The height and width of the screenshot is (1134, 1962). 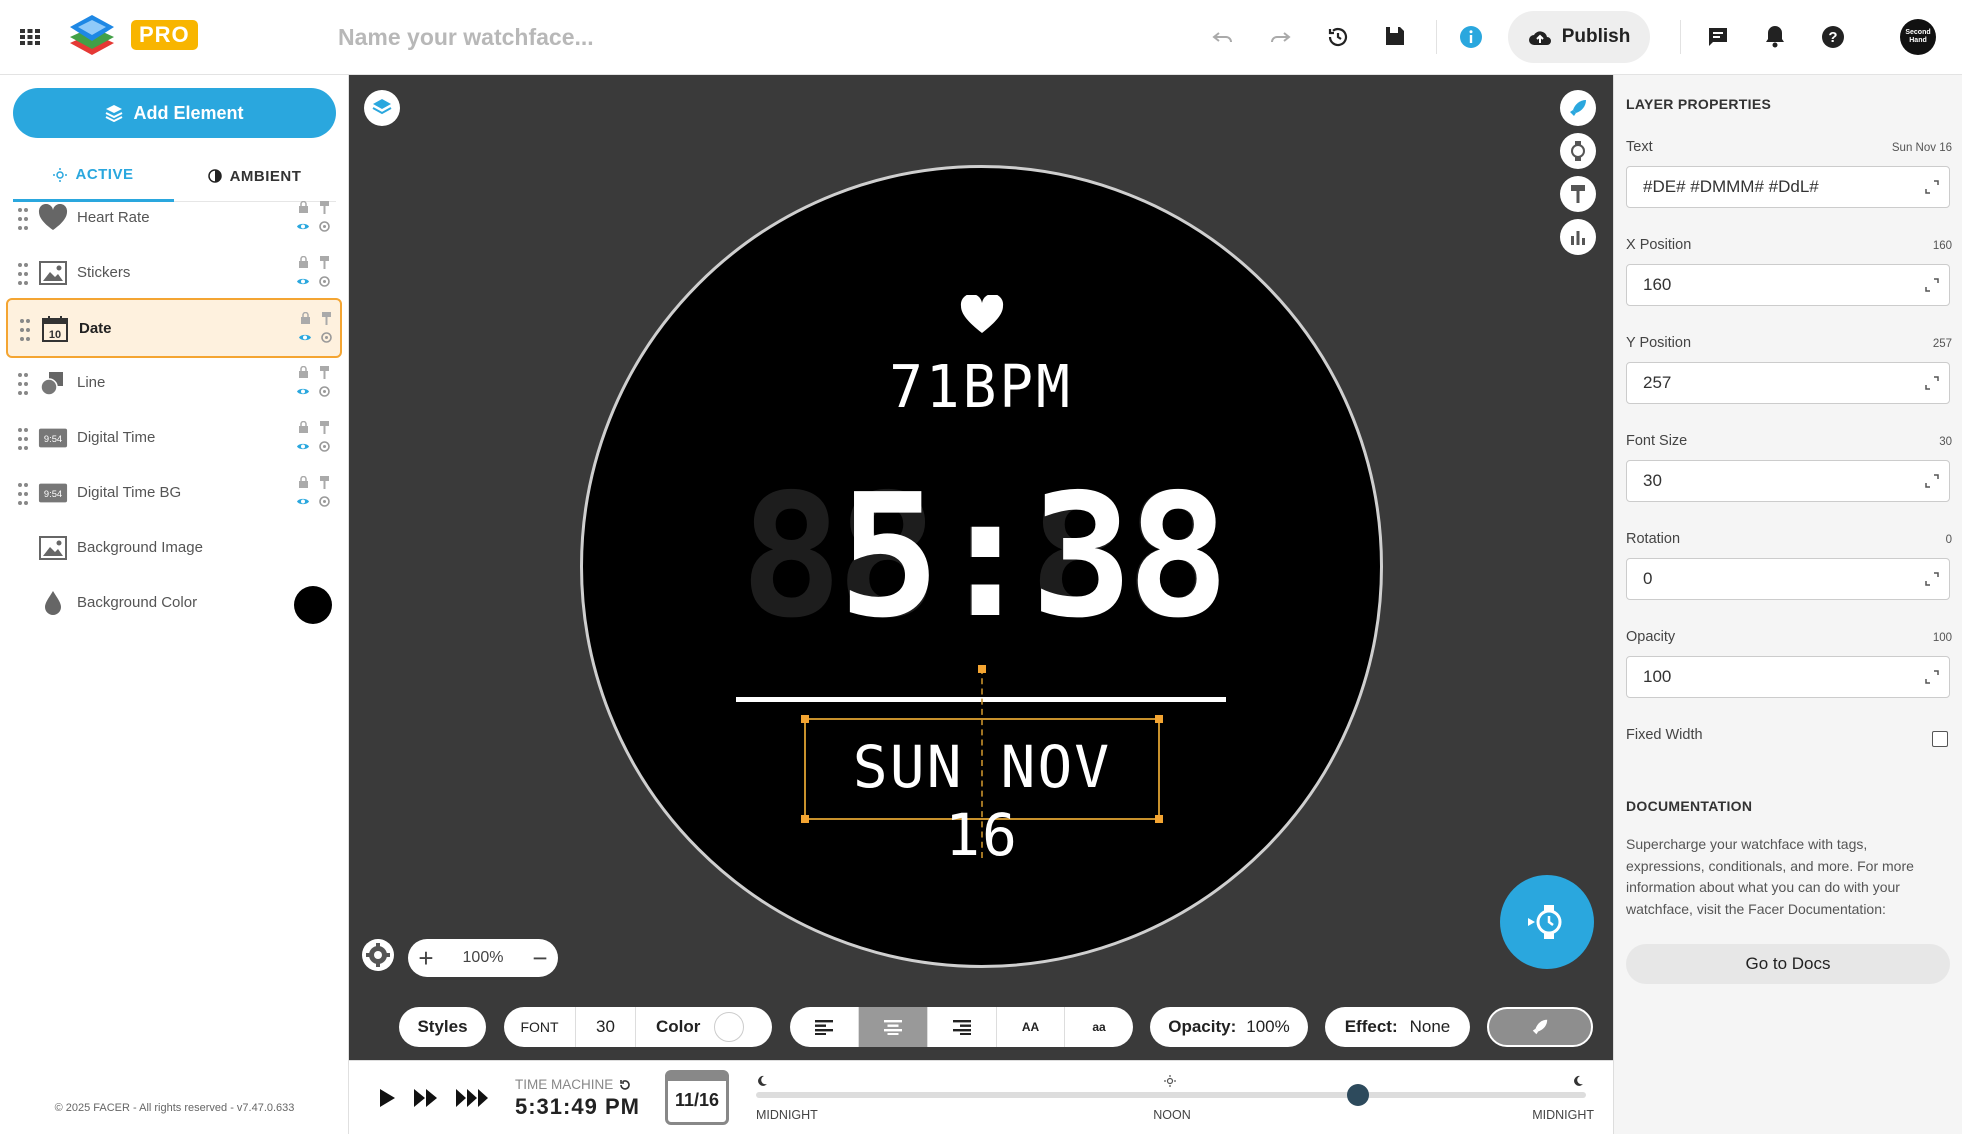 I want to click on rotate-handle, so click(x=982, y=669).